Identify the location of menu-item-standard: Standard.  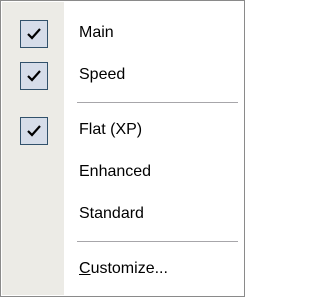
(122, 214).